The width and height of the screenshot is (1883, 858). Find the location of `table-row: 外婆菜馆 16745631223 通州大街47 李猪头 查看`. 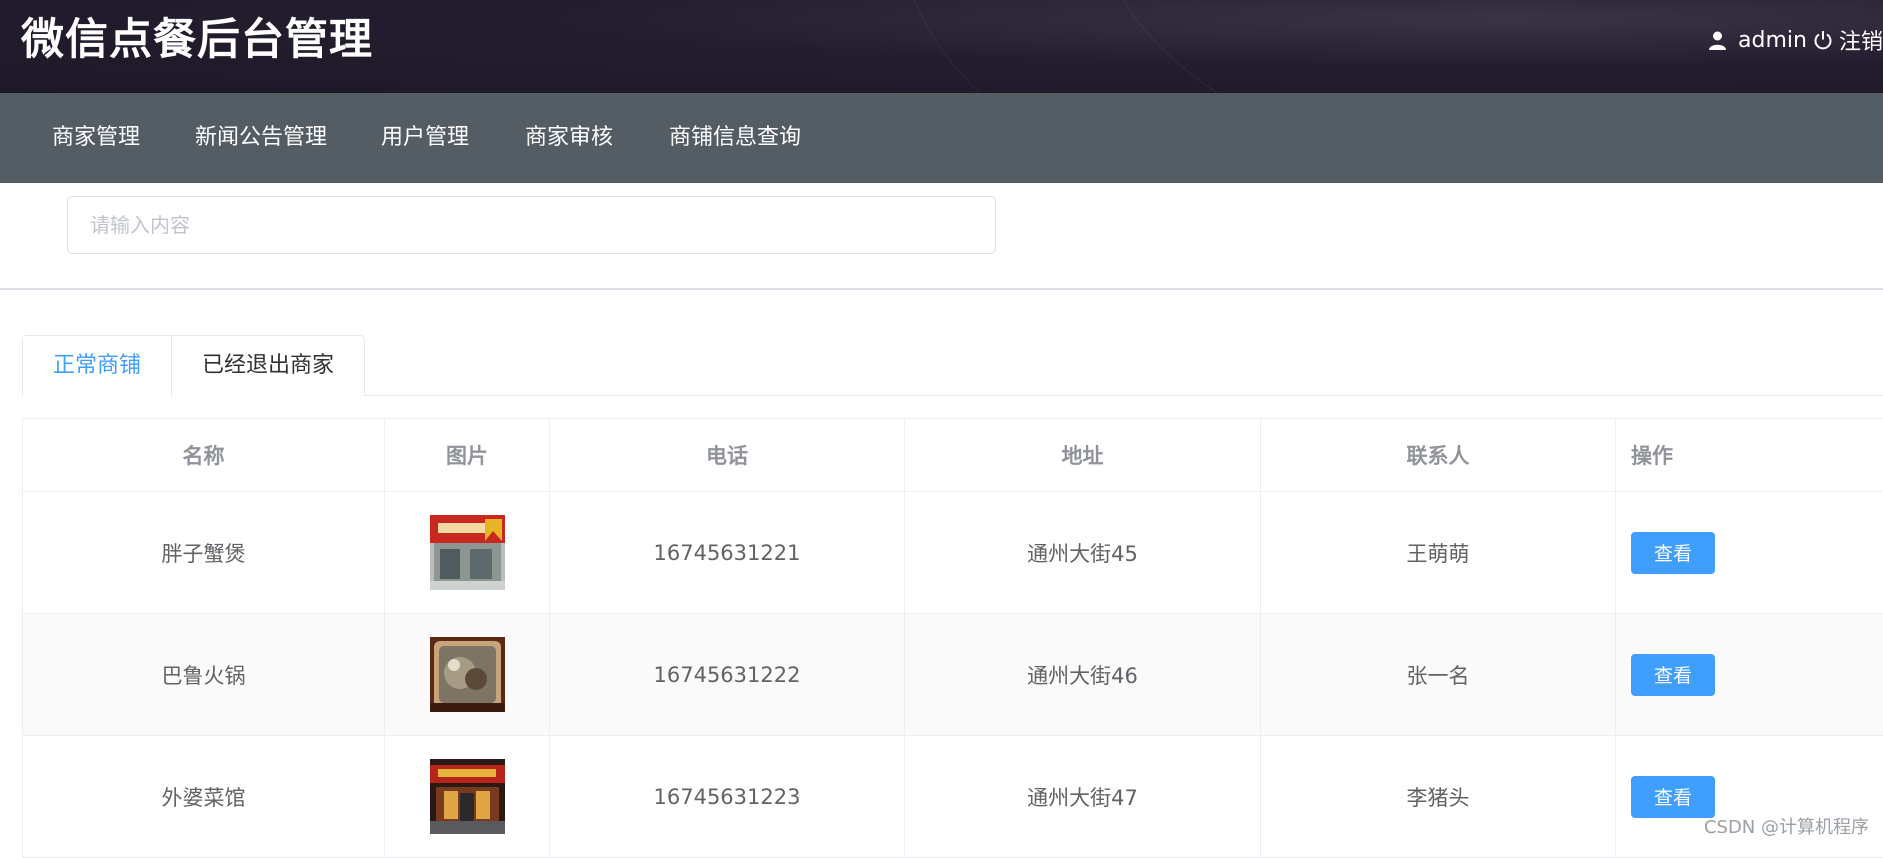

table-row: 外婆菜馆 16745631223 通州大街47 李猪头 查看 is located at coordinates (953, 797).